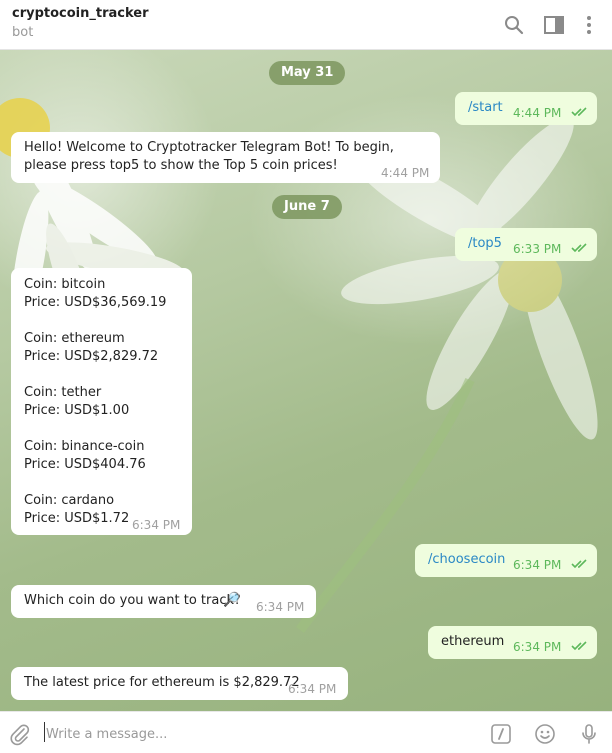 The image size is (612, 753). Describe the element at coordinates (306, 25) in the screenshot. I see `chat-header: cryptocoin_tracker bot` at that location.